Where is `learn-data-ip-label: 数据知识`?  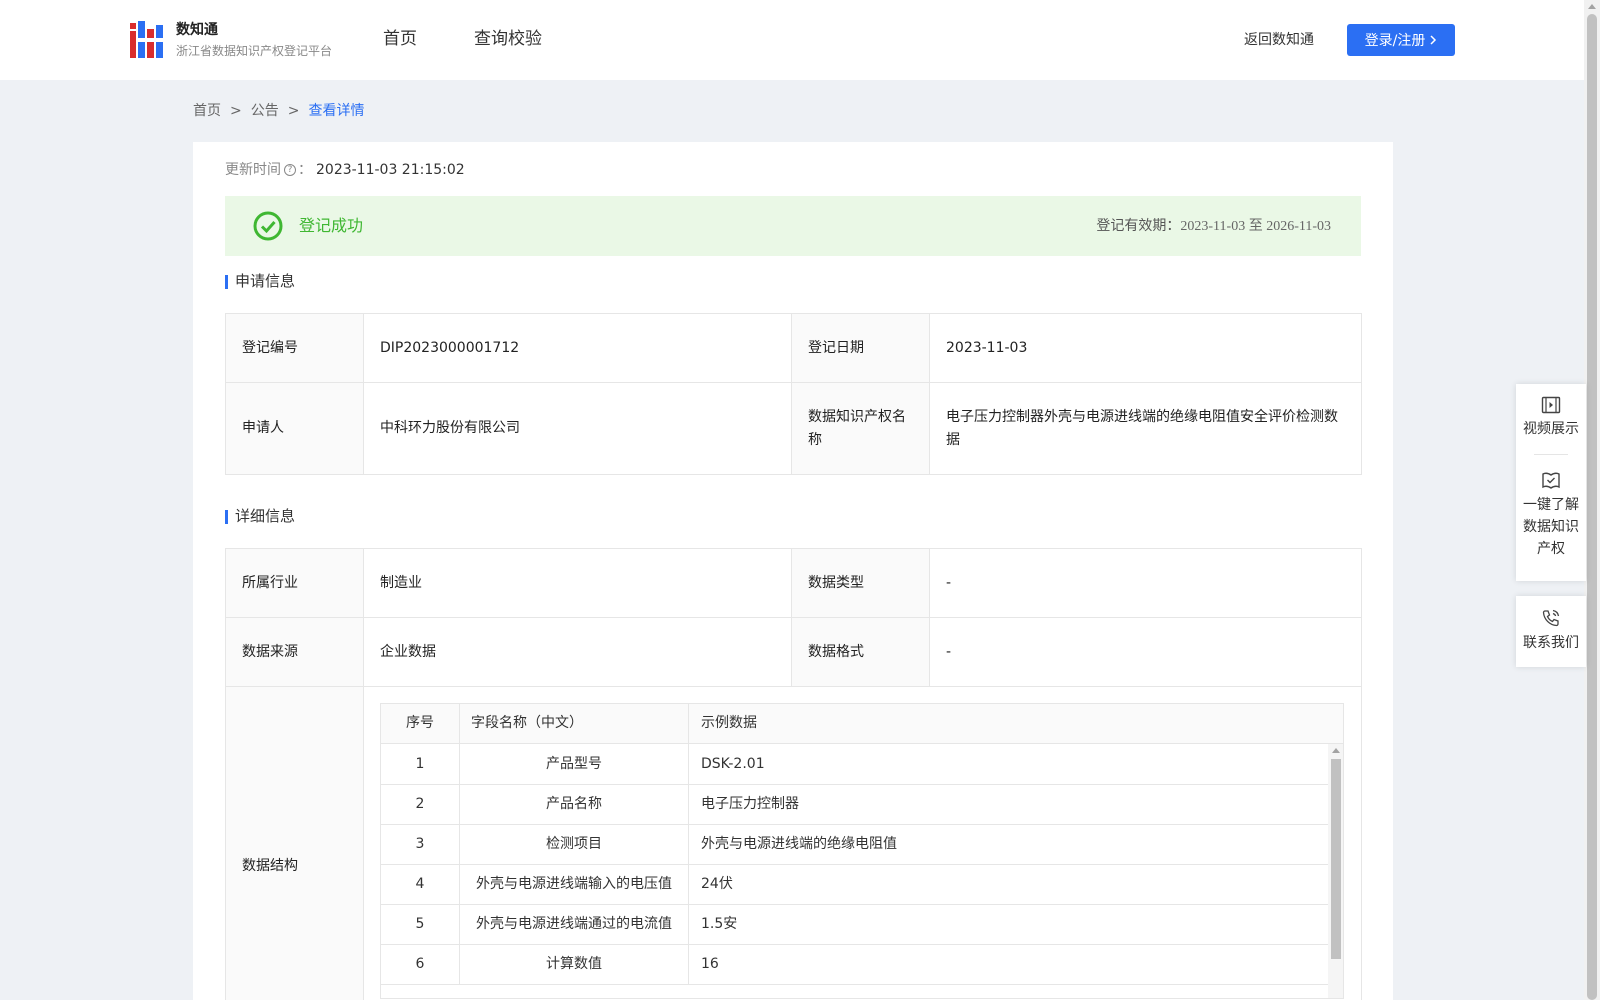
learn-data-ip-label: 数据知识 is located at coordinates (1551, 527).